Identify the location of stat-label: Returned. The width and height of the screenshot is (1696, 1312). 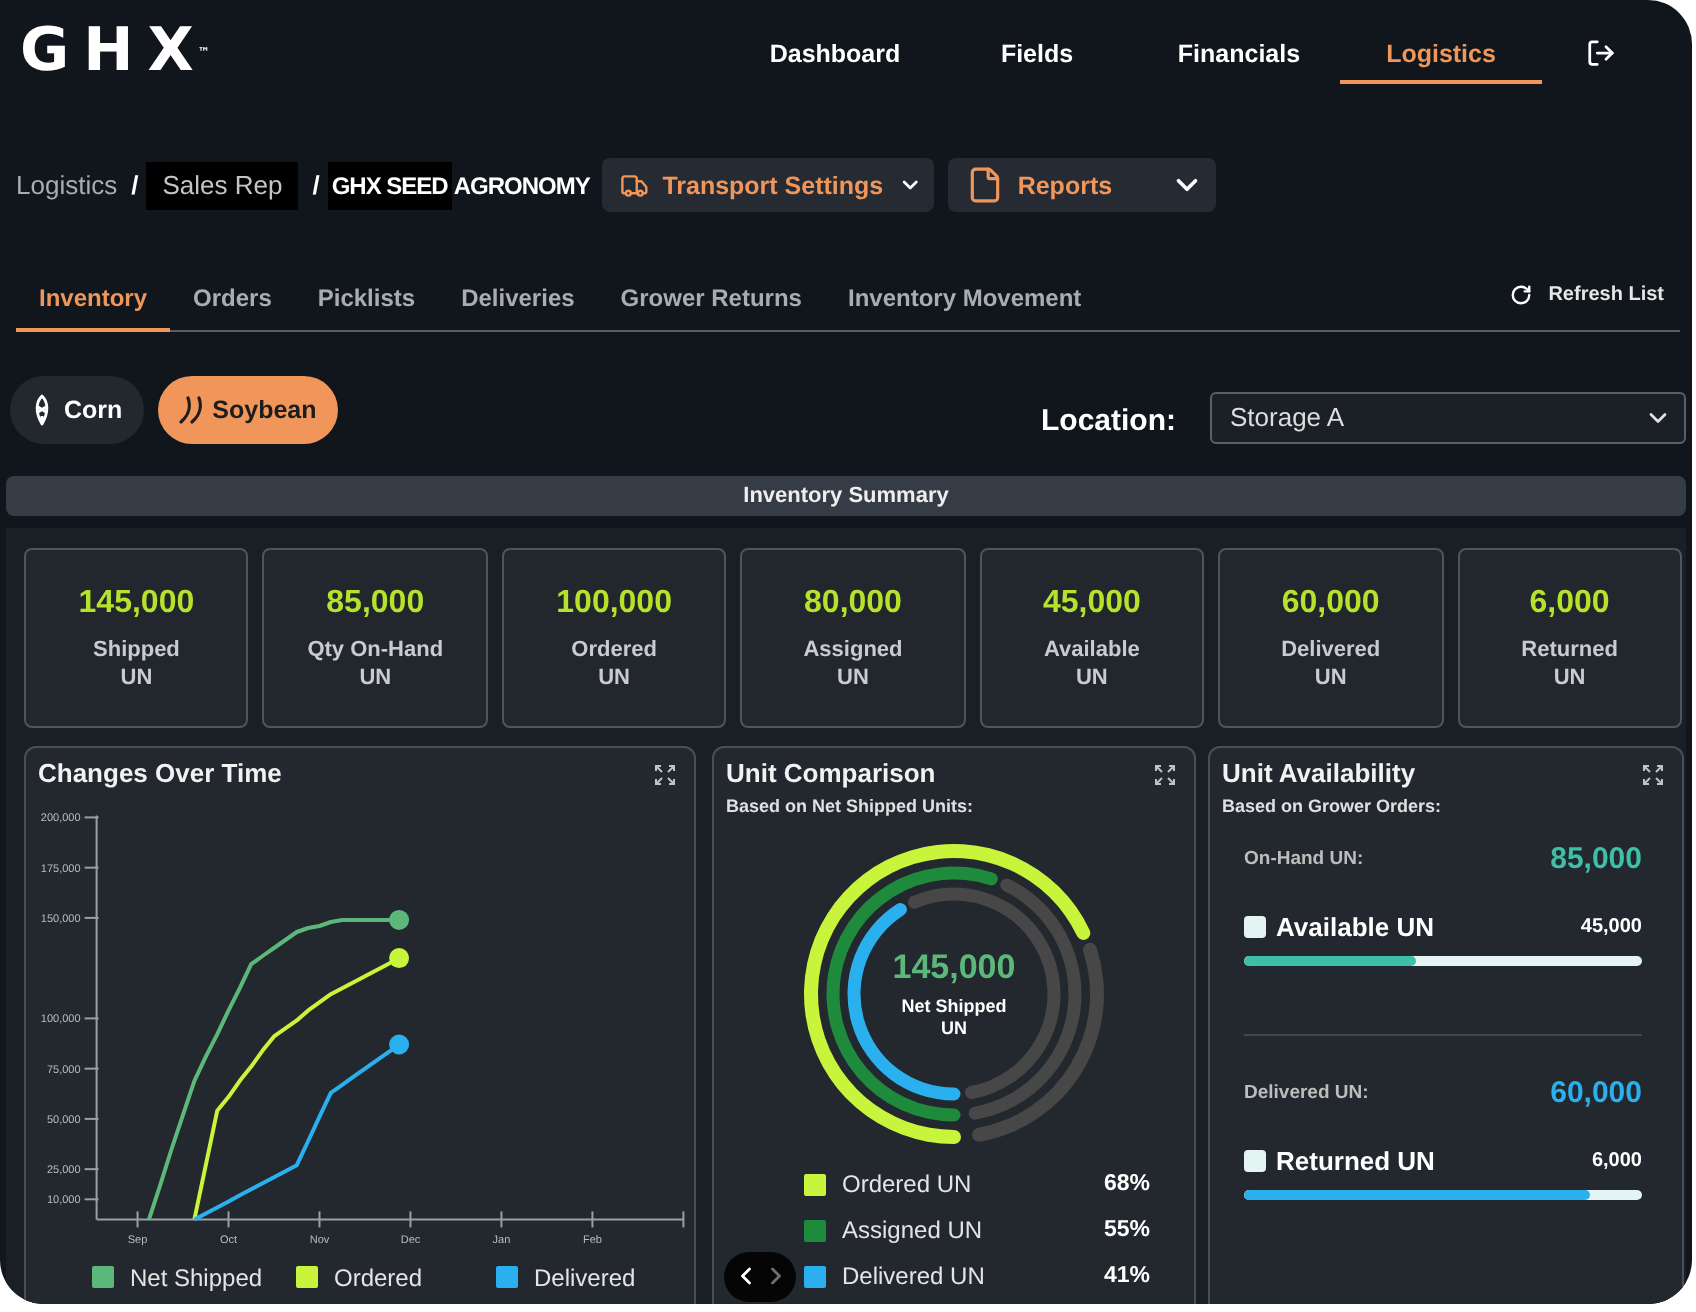
(1569, 649).